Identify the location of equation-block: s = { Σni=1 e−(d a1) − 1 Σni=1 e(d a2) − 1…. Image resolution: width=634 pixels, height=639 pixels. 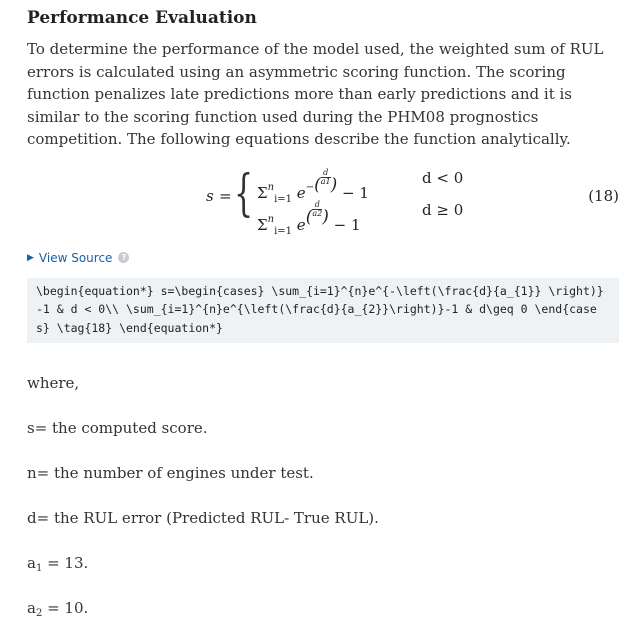
(323, 200).